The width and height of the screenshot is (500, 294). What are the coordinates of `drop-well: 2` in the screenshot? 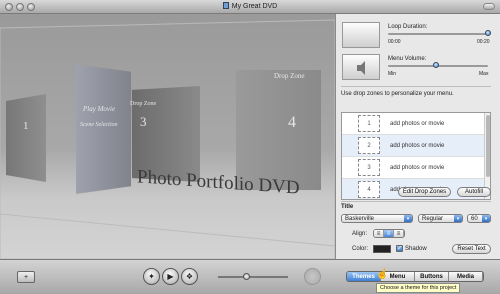 It's located at (369, 145).